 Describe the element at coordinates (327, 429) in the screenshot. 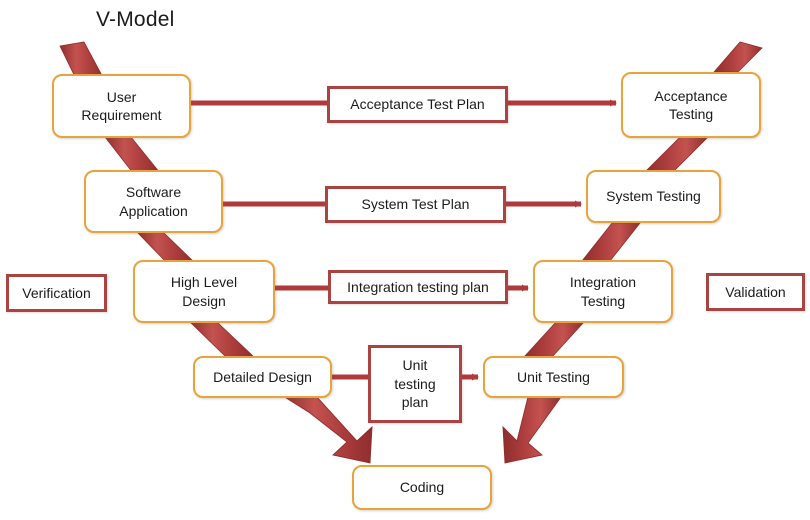

I see `band-detailed-coding` at that location.